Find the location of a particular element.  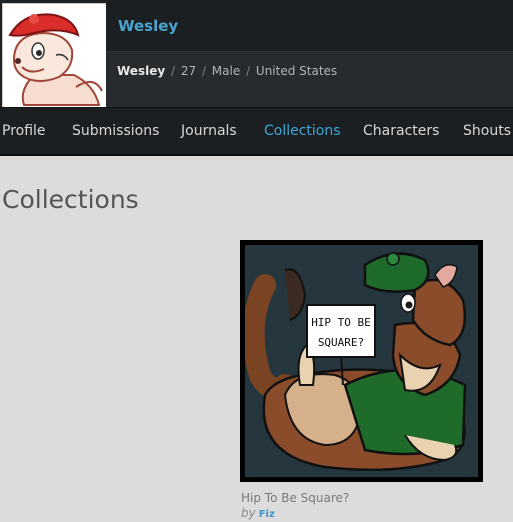

info-location: United States is located at coordinates (296, 71).